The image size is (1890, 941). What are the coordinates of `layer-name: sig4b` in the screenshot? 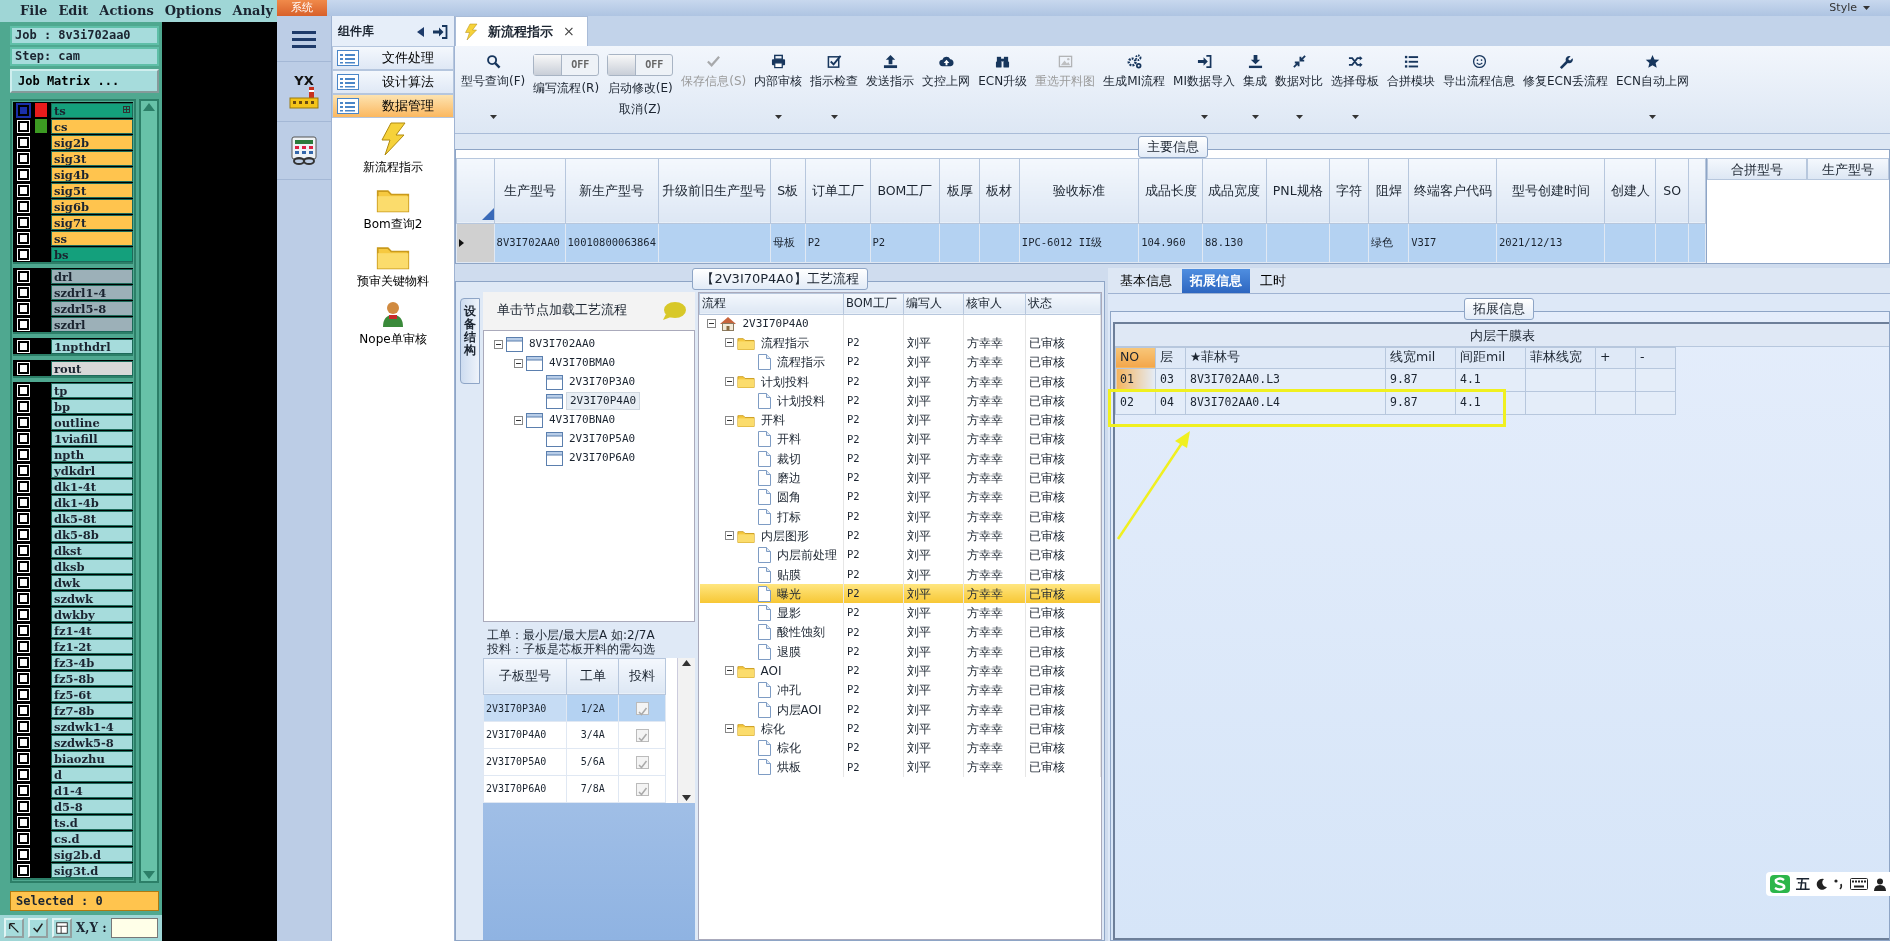 It's located at (92, 174).